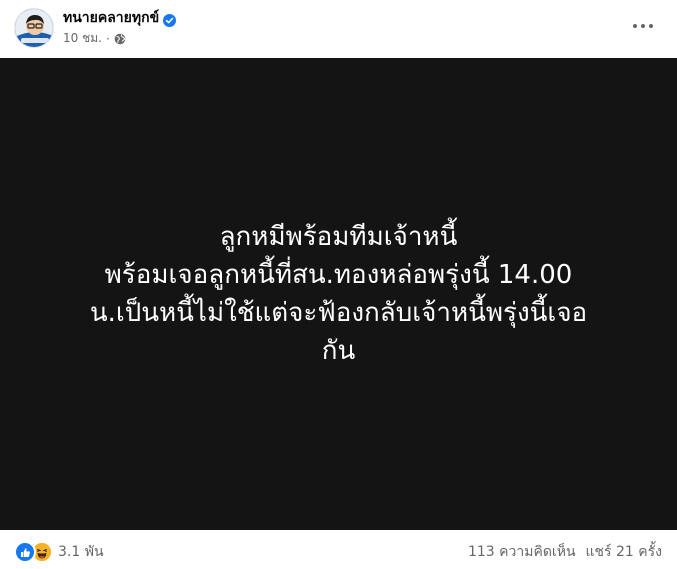 The width and height of the screenshot is (677, 569). Describe the element at coordinates (170, 19) in the screenshot. I see `verified-badge-icon` at that location.